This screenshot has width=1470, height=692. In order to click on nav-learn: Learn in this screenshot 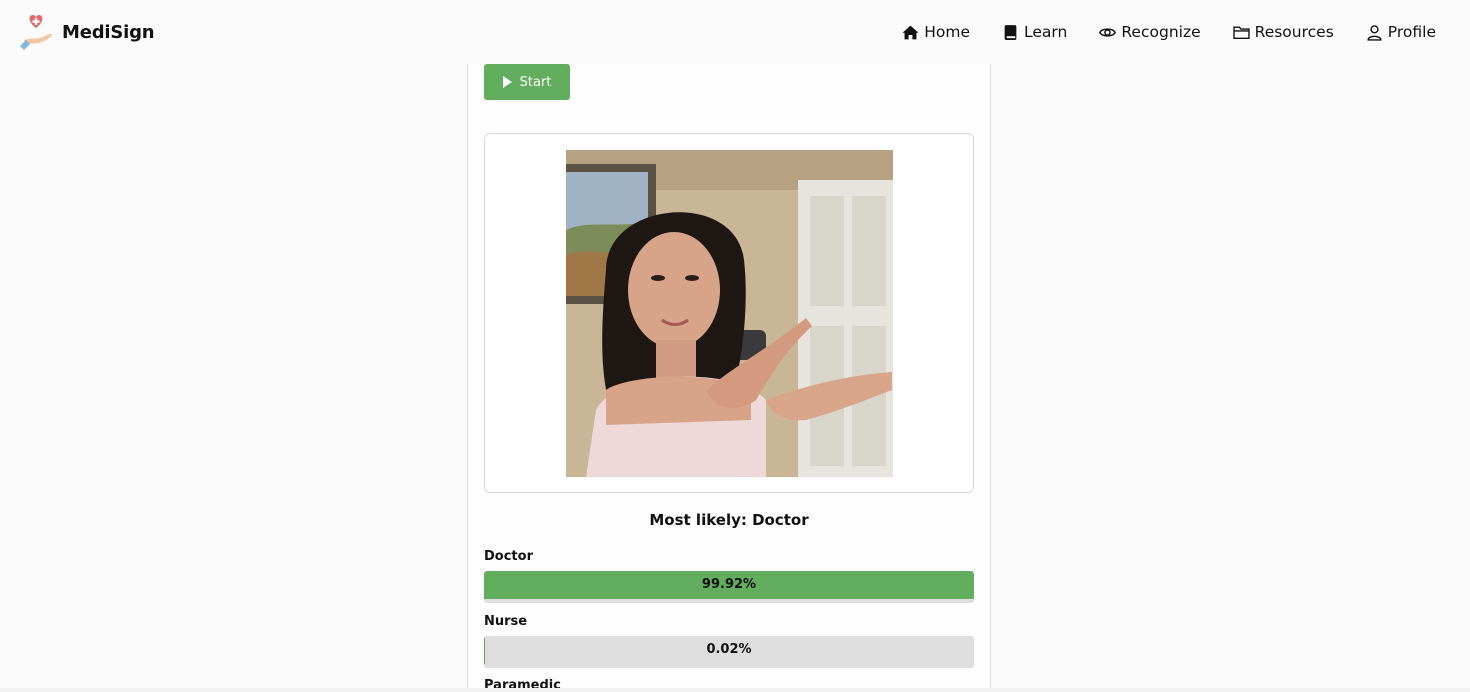, I will do `click(1034, 32)`.